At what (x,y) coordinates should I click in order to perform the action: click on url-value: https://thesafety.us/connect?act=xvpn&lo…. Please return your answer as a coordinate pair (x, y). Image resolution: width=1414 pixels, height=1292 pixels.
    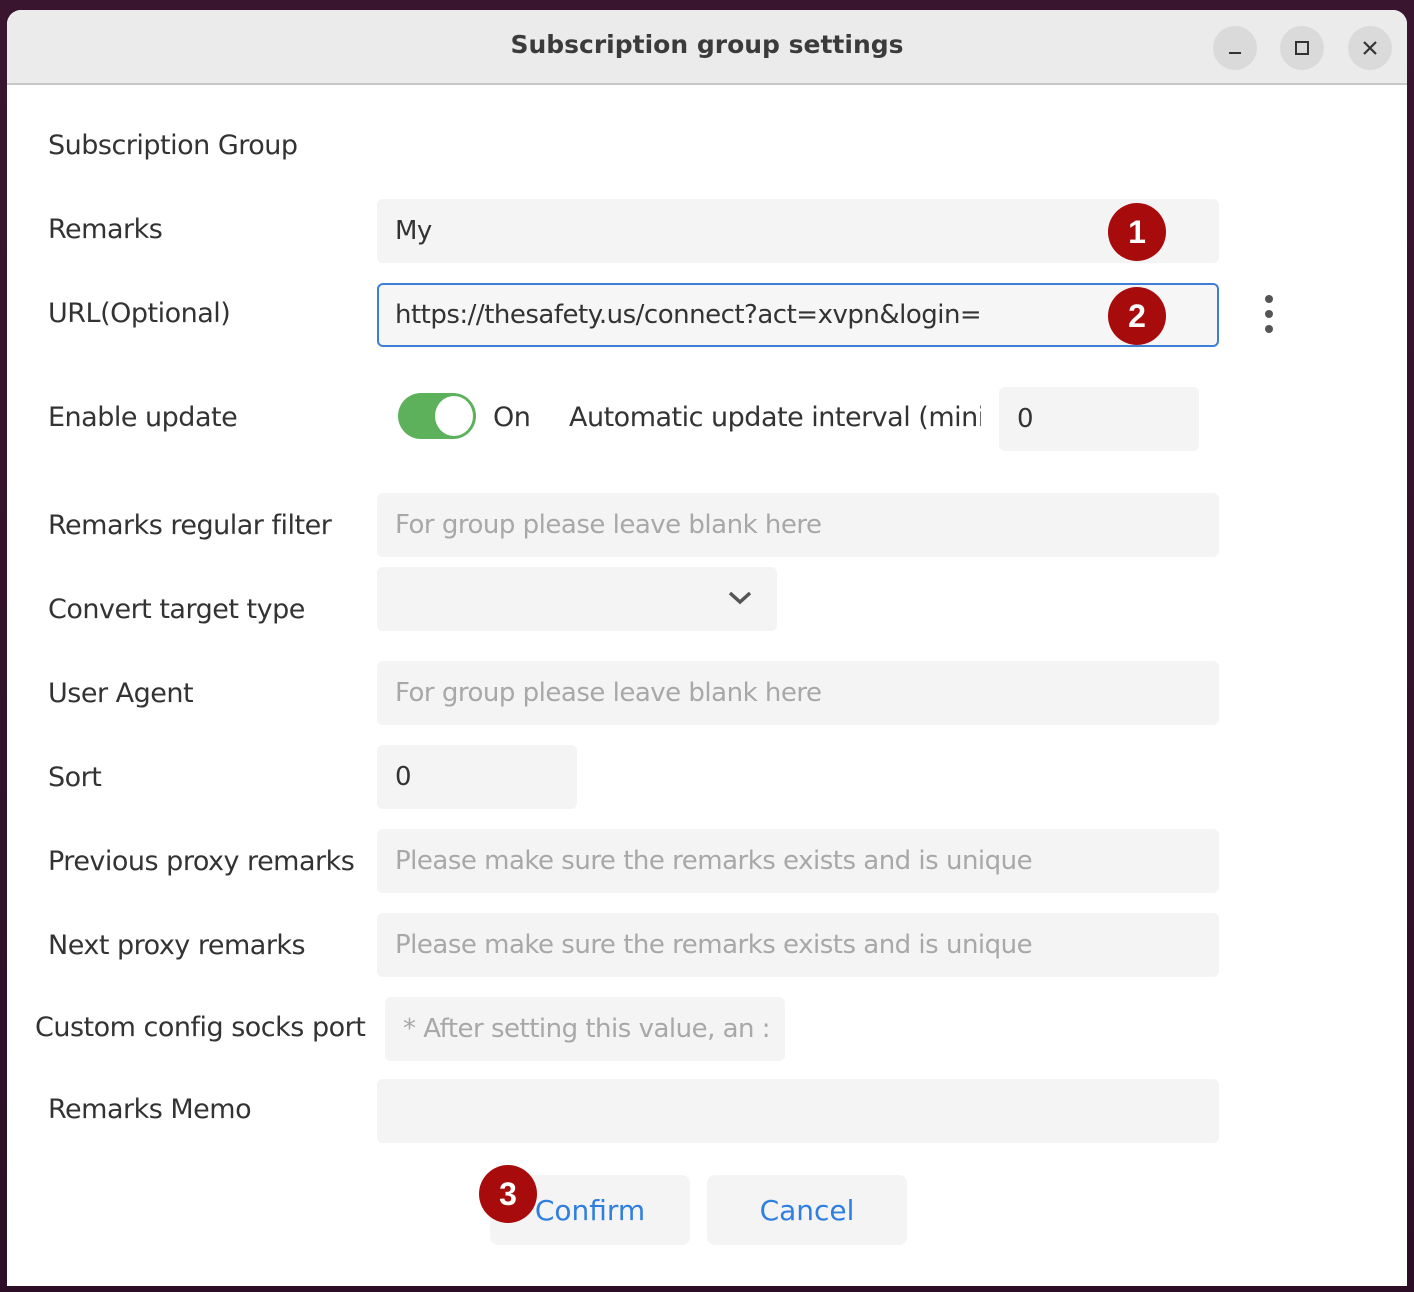
    Looking at the image, I should click on (688, 315).